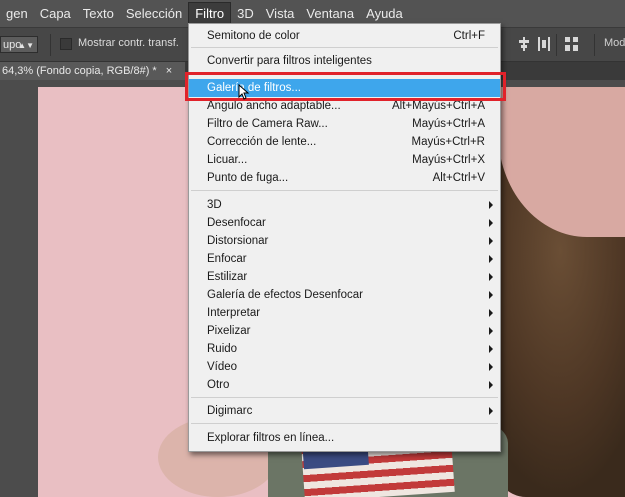 This screenshot has width=625, height=497. What do you see at coordinates (344, 160) in the screenshot?
I see `menu-item-licuar: Licuar... Mayús+Ctrl+X` at bounding box center [344, 160].